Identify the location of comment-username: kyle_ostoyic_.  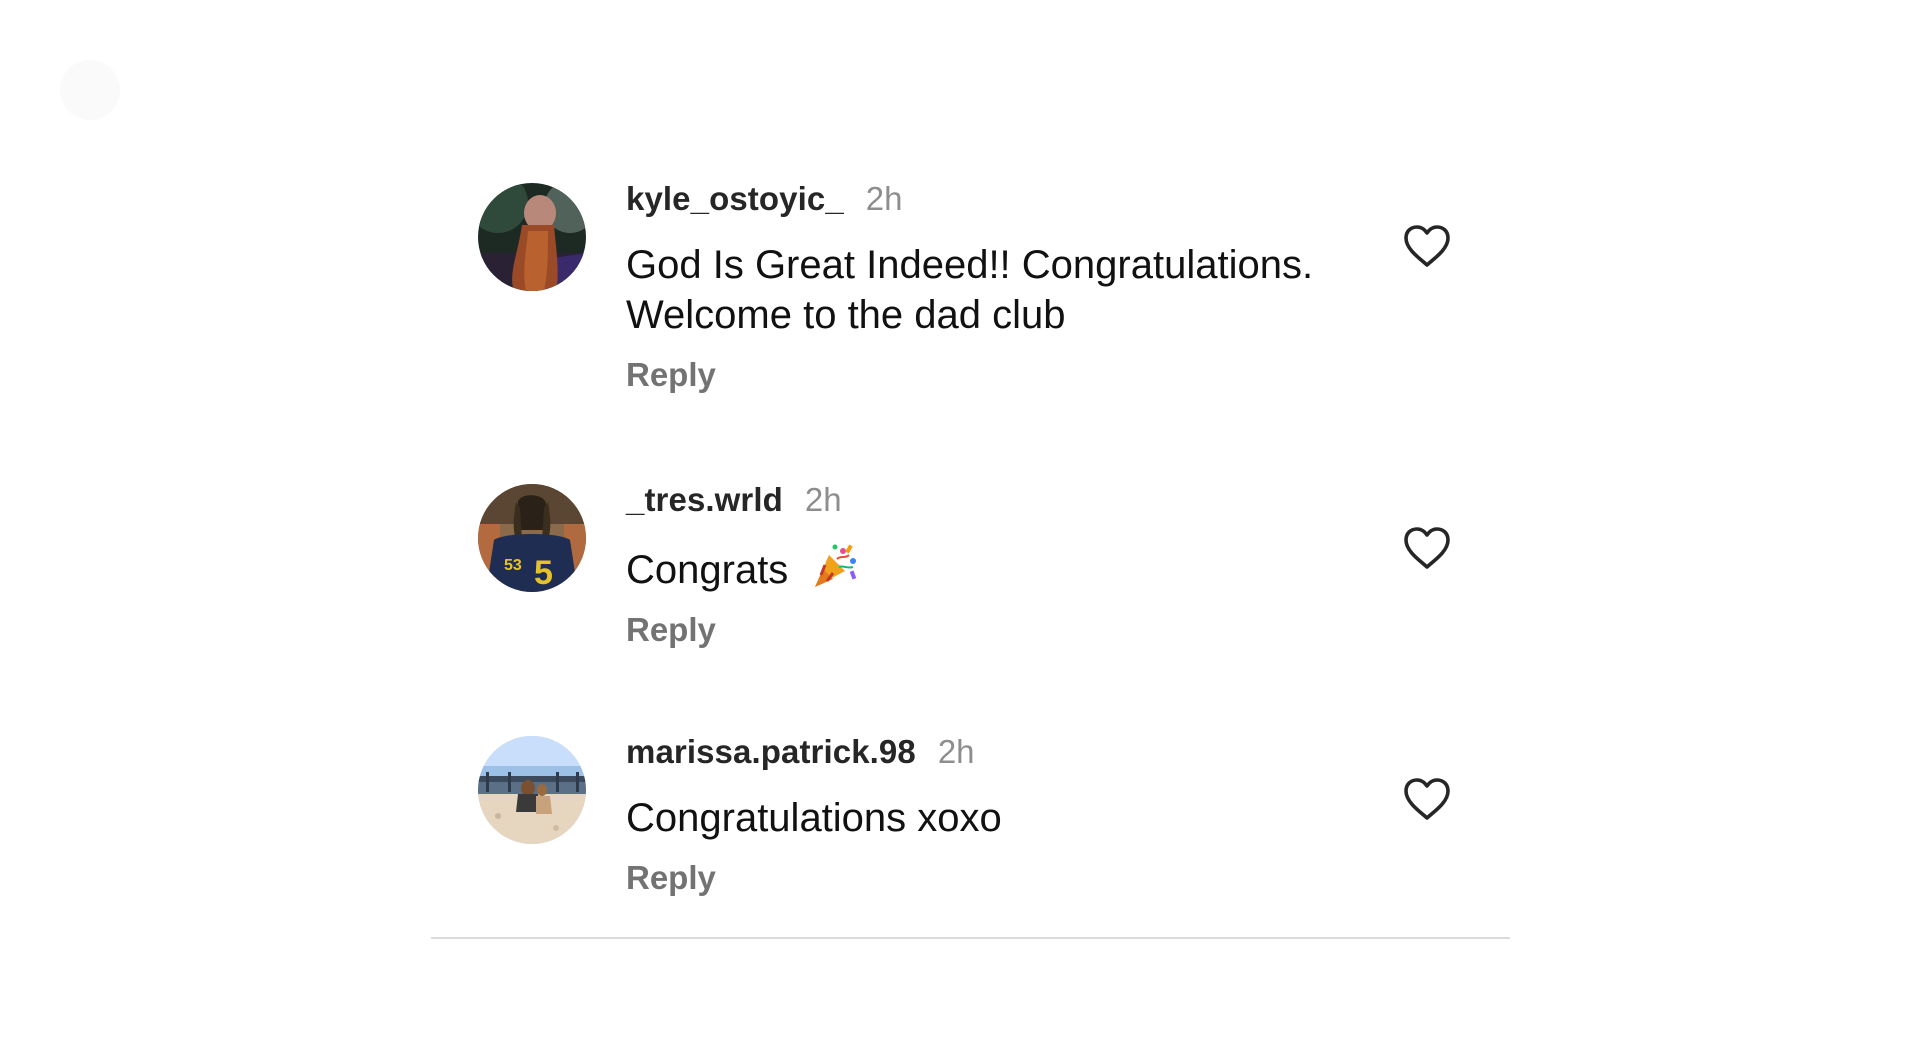
(735, 199).